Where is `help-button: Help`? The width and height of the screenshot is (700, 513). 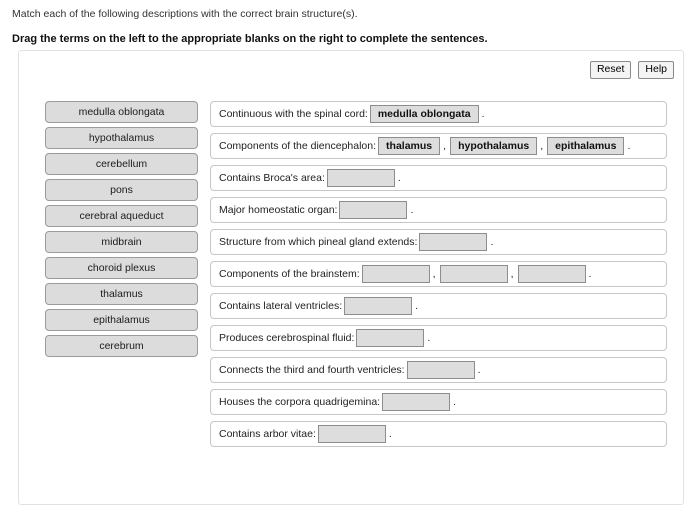
help-button: Help is located at coordinates (656, 70).